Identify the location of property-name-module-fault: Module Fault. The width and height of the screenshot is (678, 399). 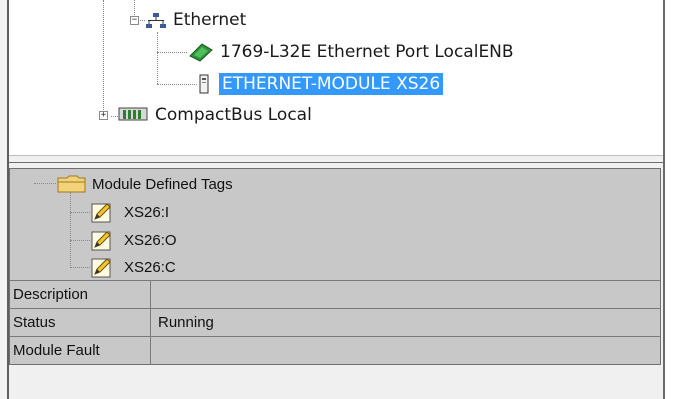
(56, 350).